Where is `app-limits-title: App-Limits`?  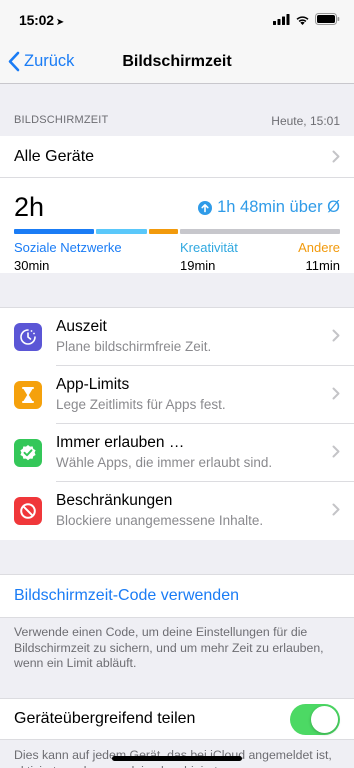 app-limits-title: App-Limits is located at coordinates (93, 384).